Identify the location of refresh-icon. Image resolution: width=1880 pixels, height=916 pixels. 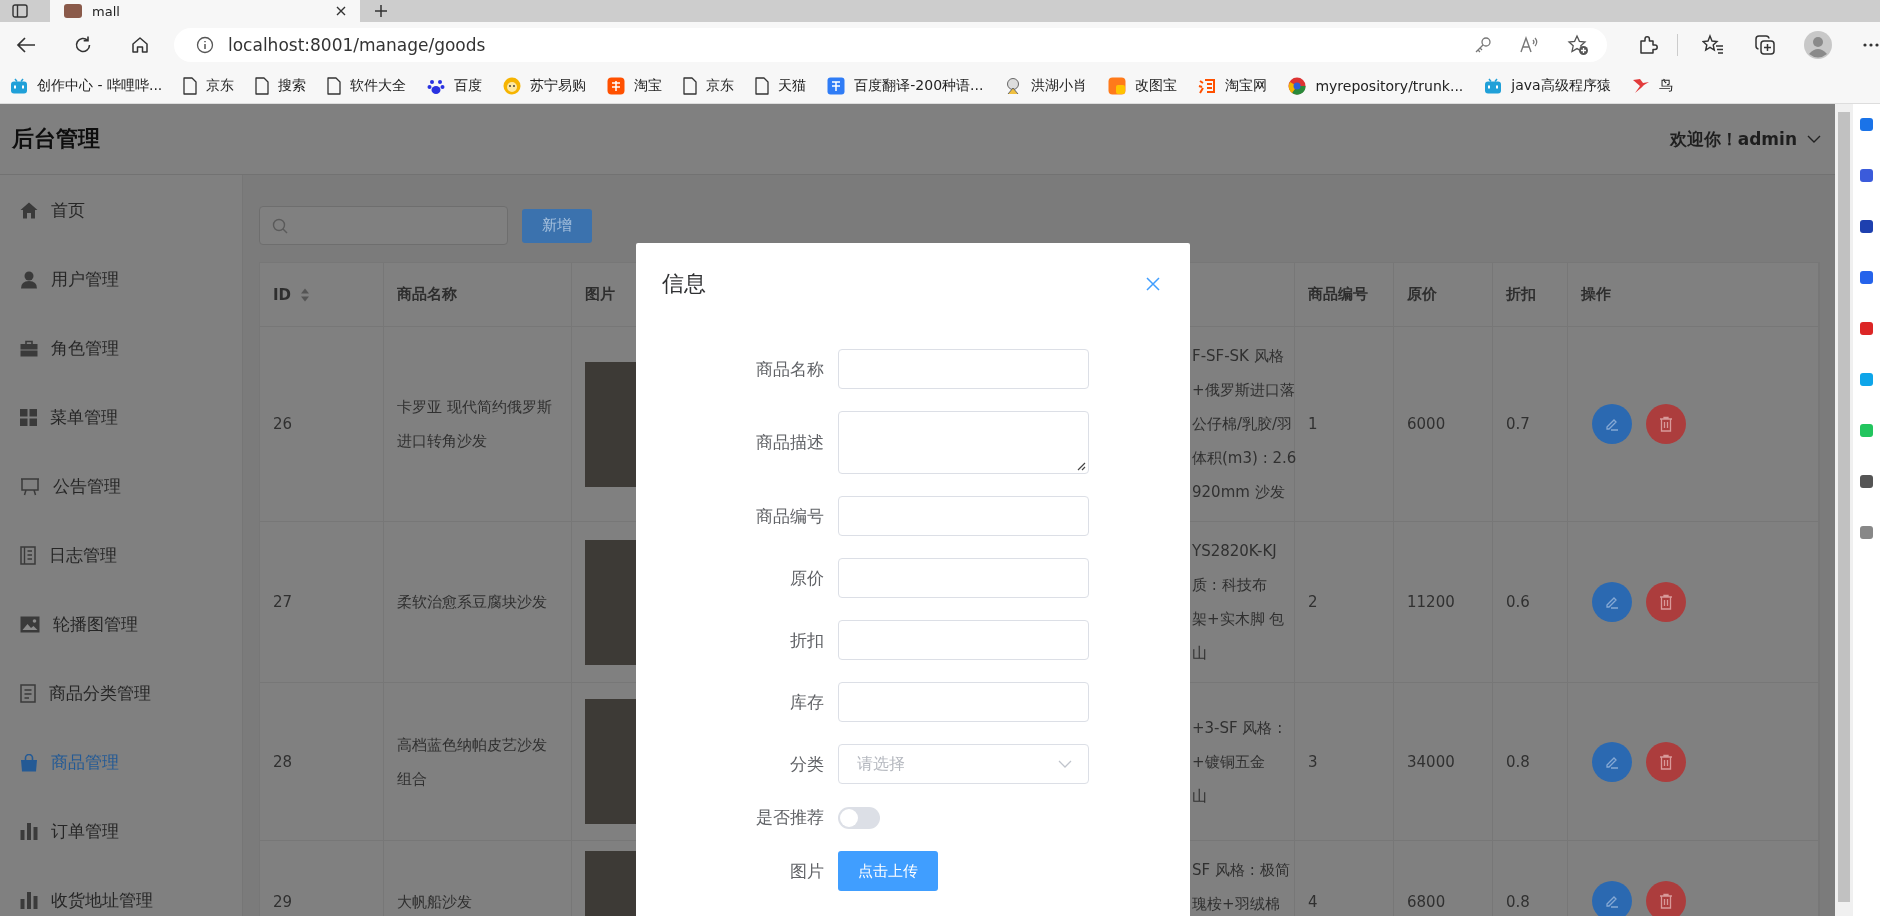
(83, 45).